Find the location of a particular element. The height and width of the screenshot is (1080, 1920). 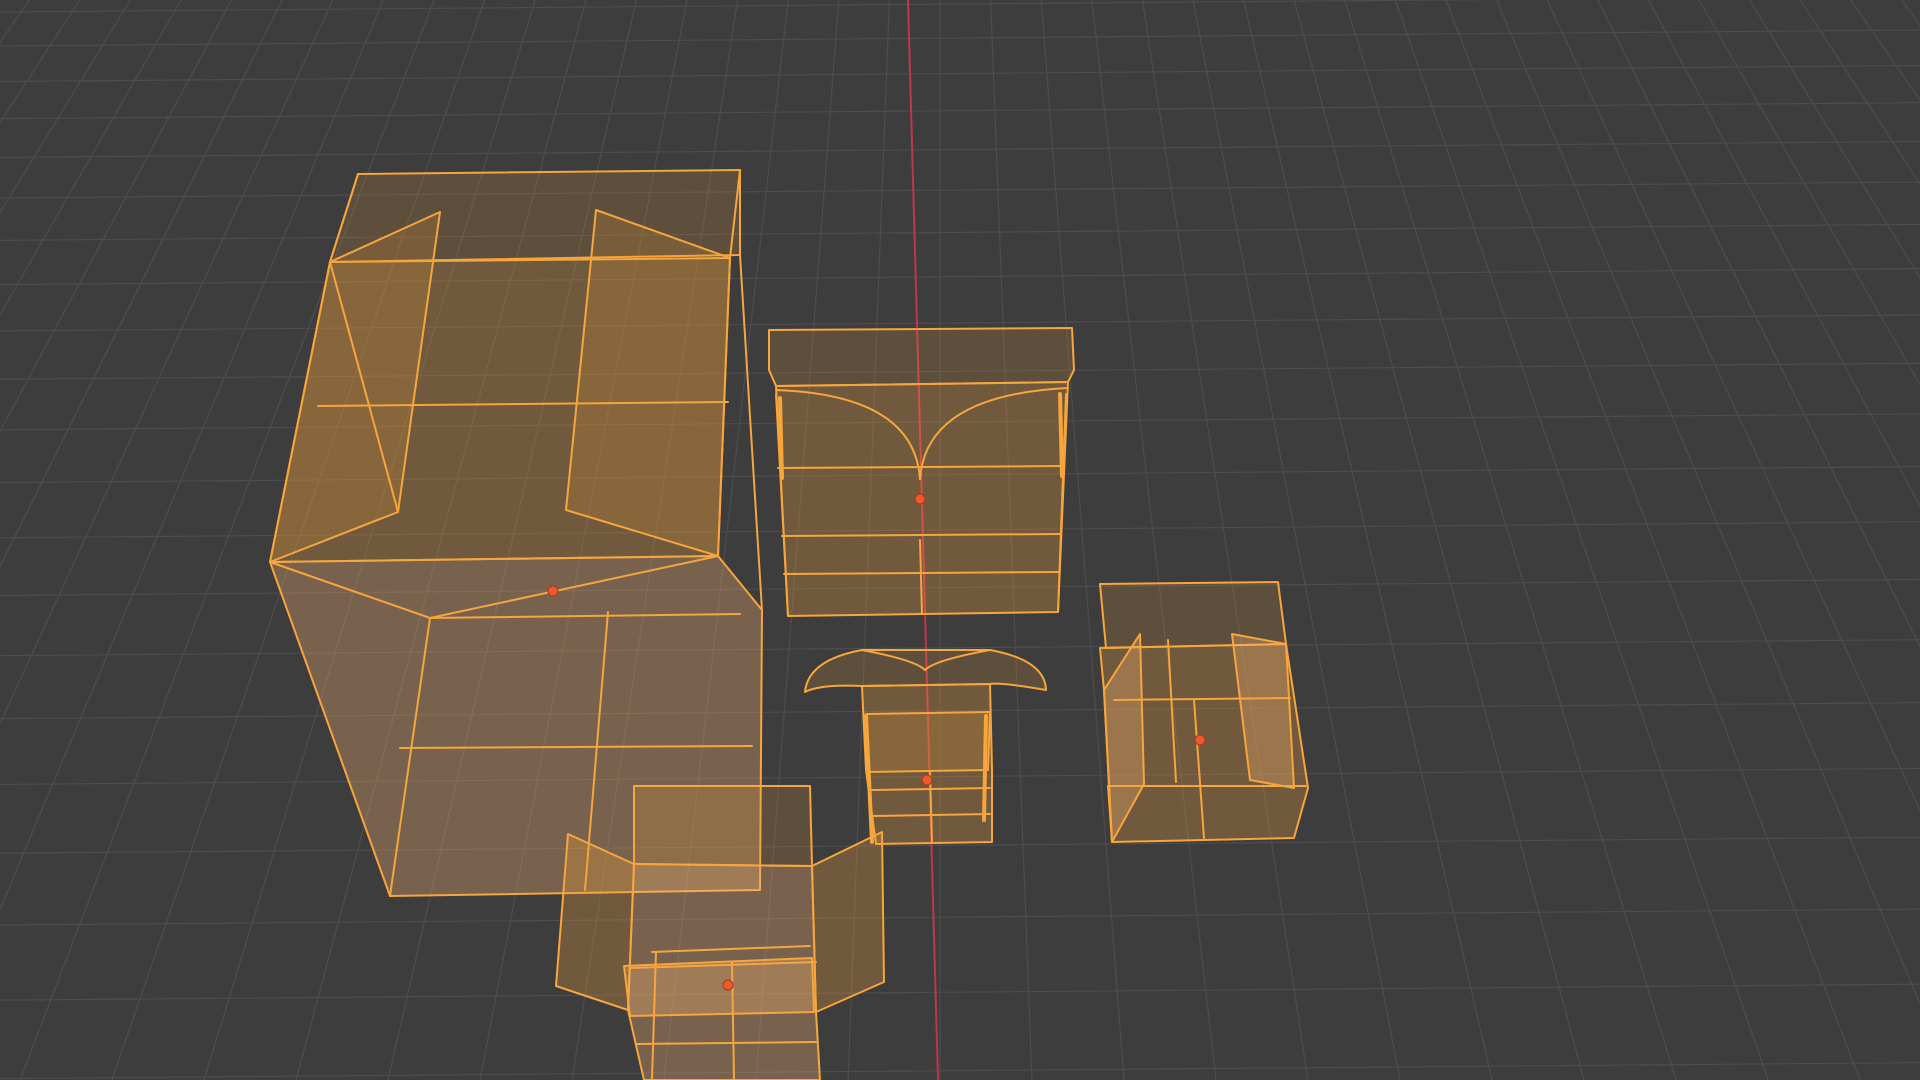

medium-open-box-object is located at coordinates (921, 472).